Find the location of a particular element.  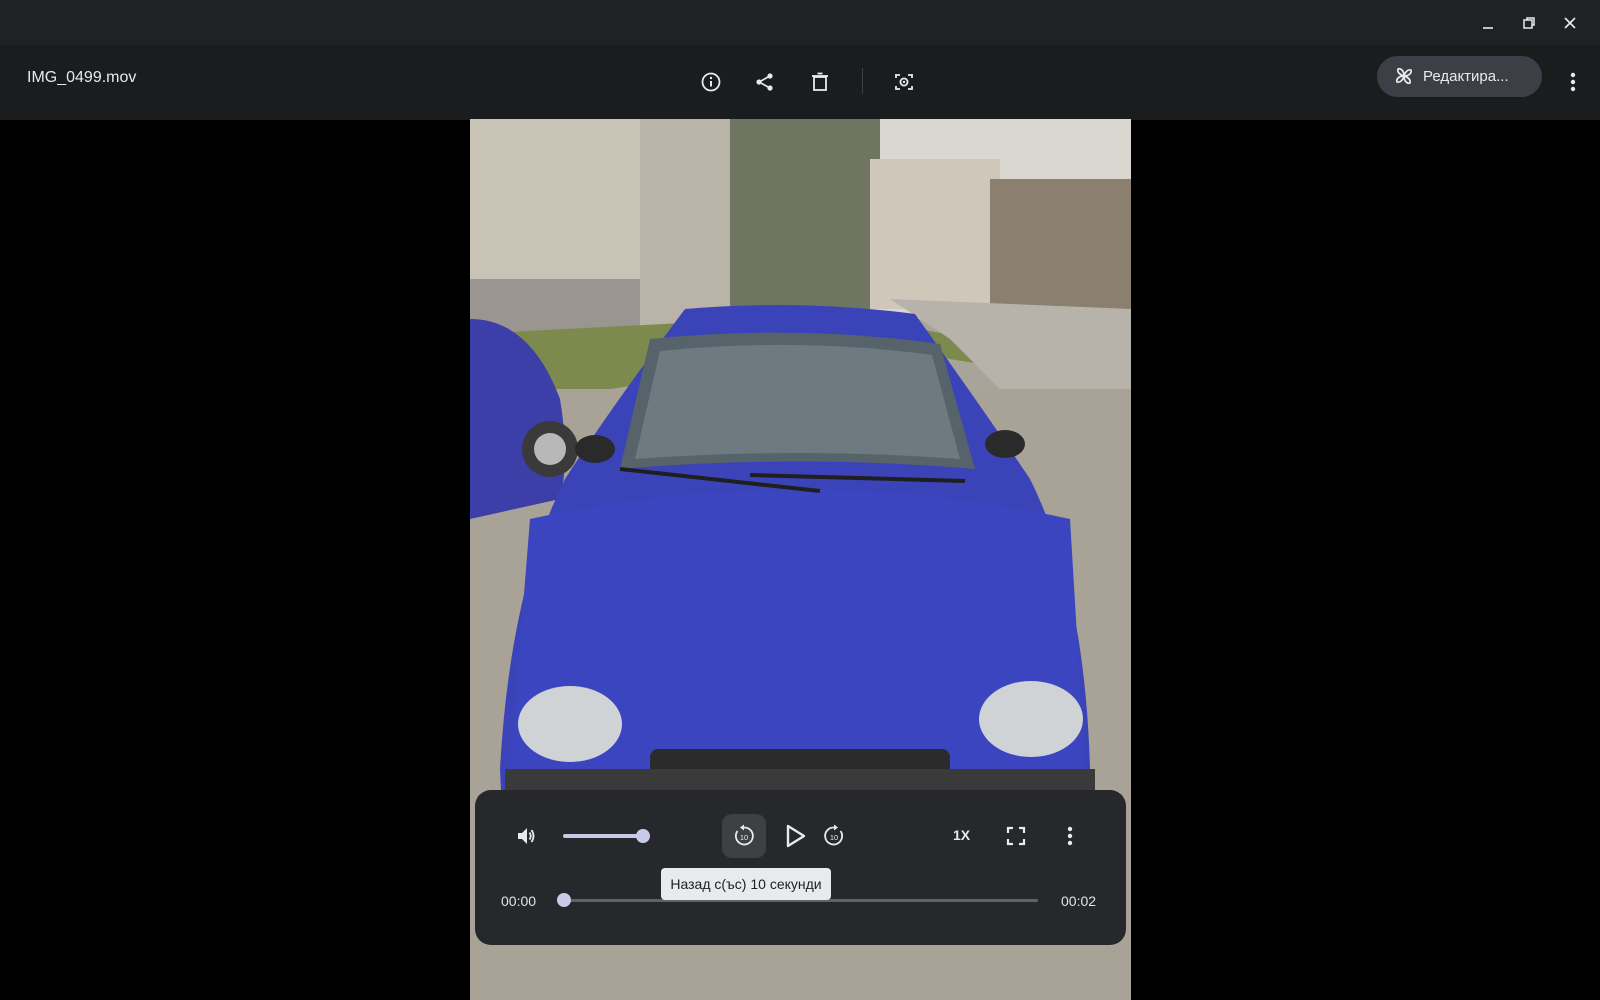

window-title-bar is located at coordinates (800, 22).